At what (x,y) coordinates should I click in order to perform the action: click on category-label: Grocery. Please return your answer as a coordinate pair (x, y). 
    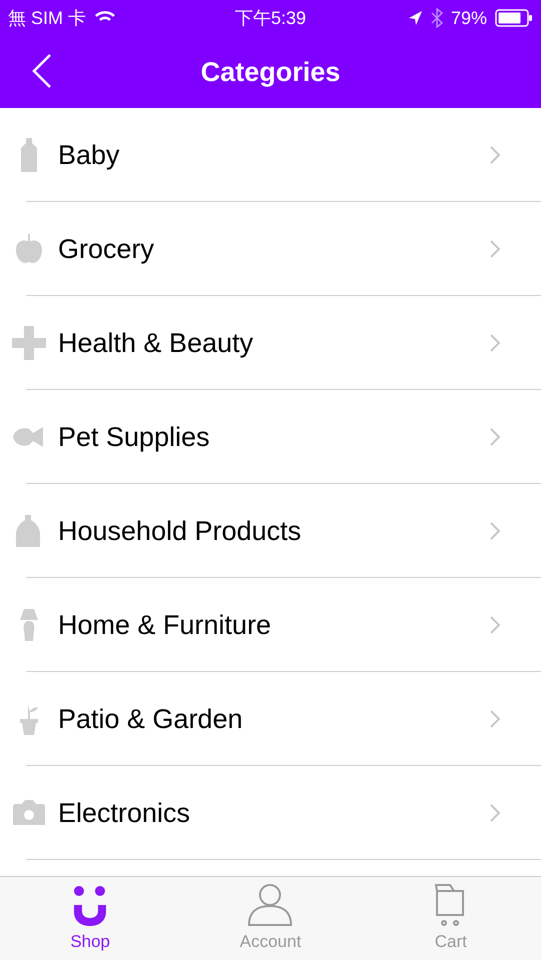
    Looking at the image, I should click on (106, 249).